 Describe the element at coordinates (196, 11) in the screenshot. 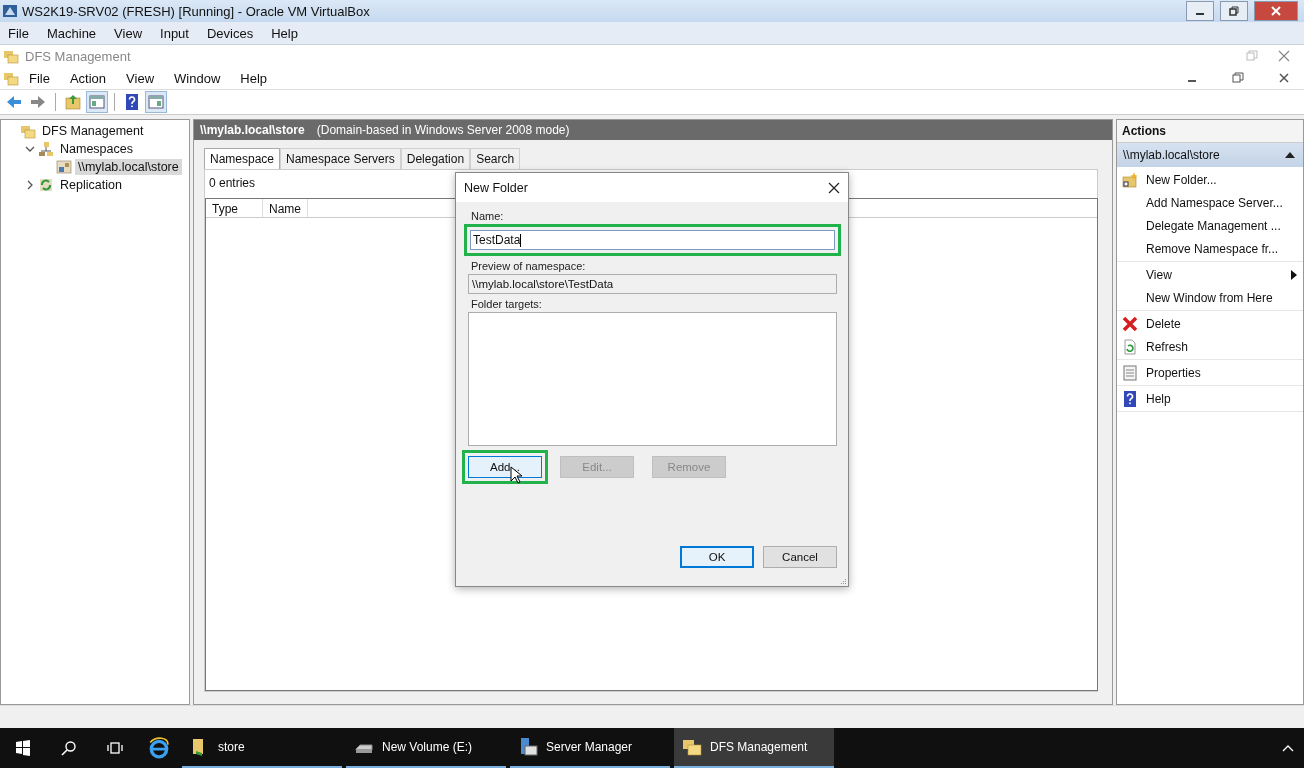

I see `window-title: WS2K19-SRV02 (FRESH) [Running] - Oracle VM VirtualBox` at that location.